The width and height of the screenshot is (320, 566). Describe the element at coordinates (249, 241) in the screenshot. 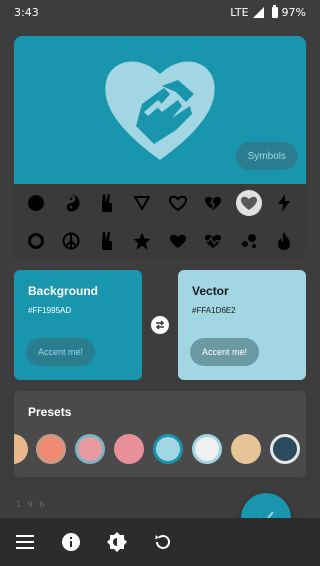

I see `dots-icon` at that location.